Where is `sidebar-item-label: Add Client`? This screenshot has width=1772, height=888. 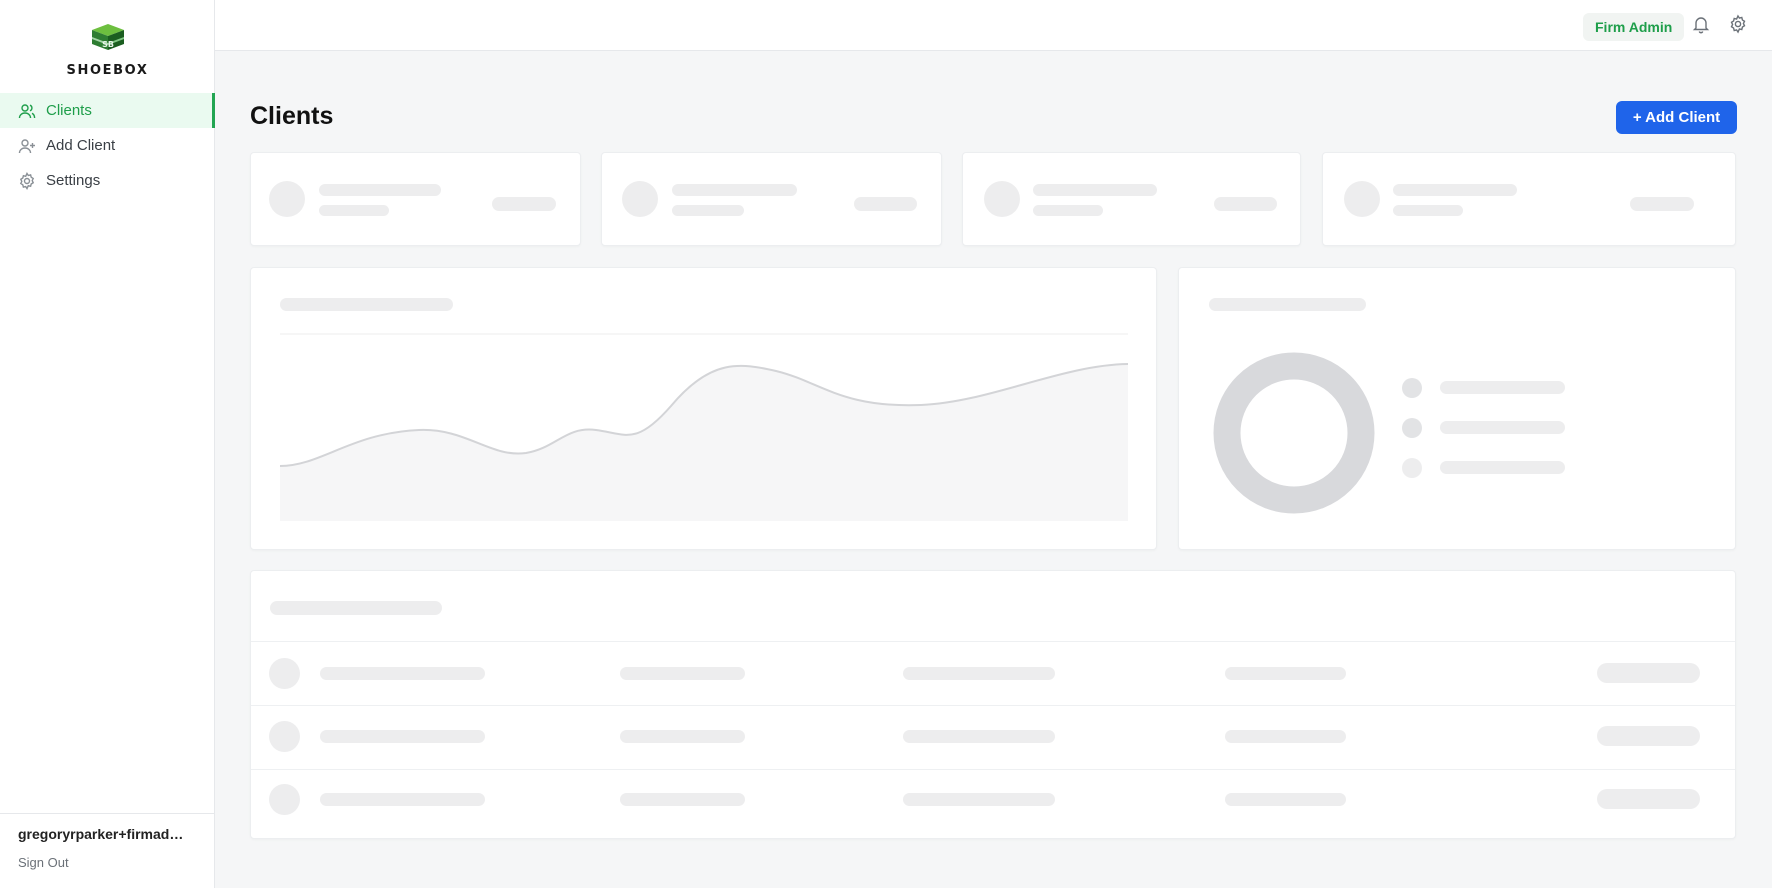
sidebar-item-label: Add Client is located at coordinates (81, 145).